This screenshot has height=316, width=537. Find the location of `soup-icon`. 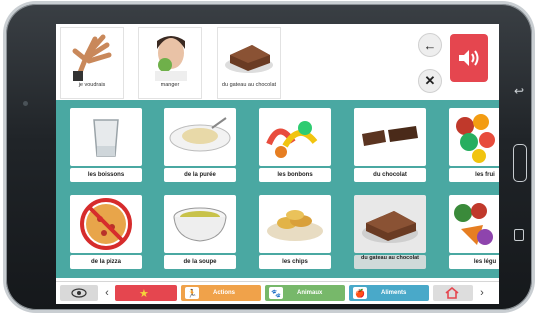

soup-icon is located at coordinates (200, 224).